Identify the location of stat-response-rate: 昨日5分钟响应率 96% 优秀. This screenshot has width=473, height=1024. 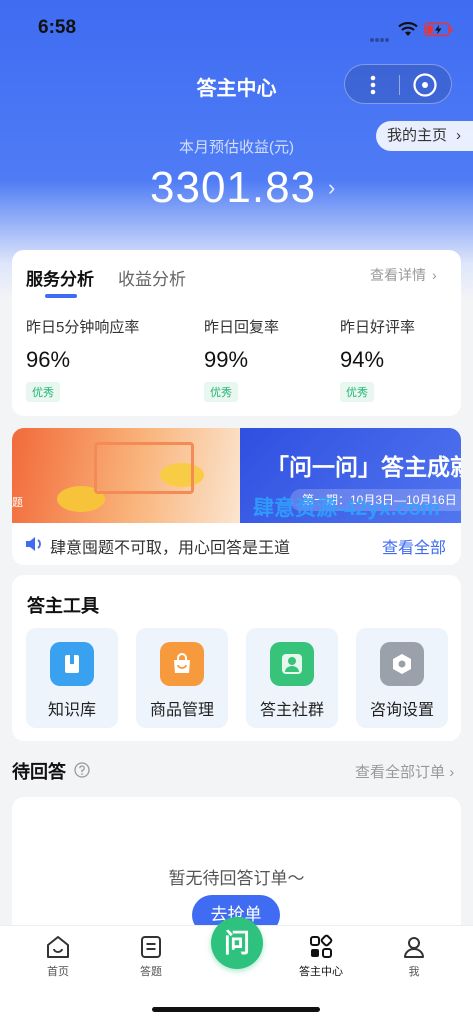
(82, 359).